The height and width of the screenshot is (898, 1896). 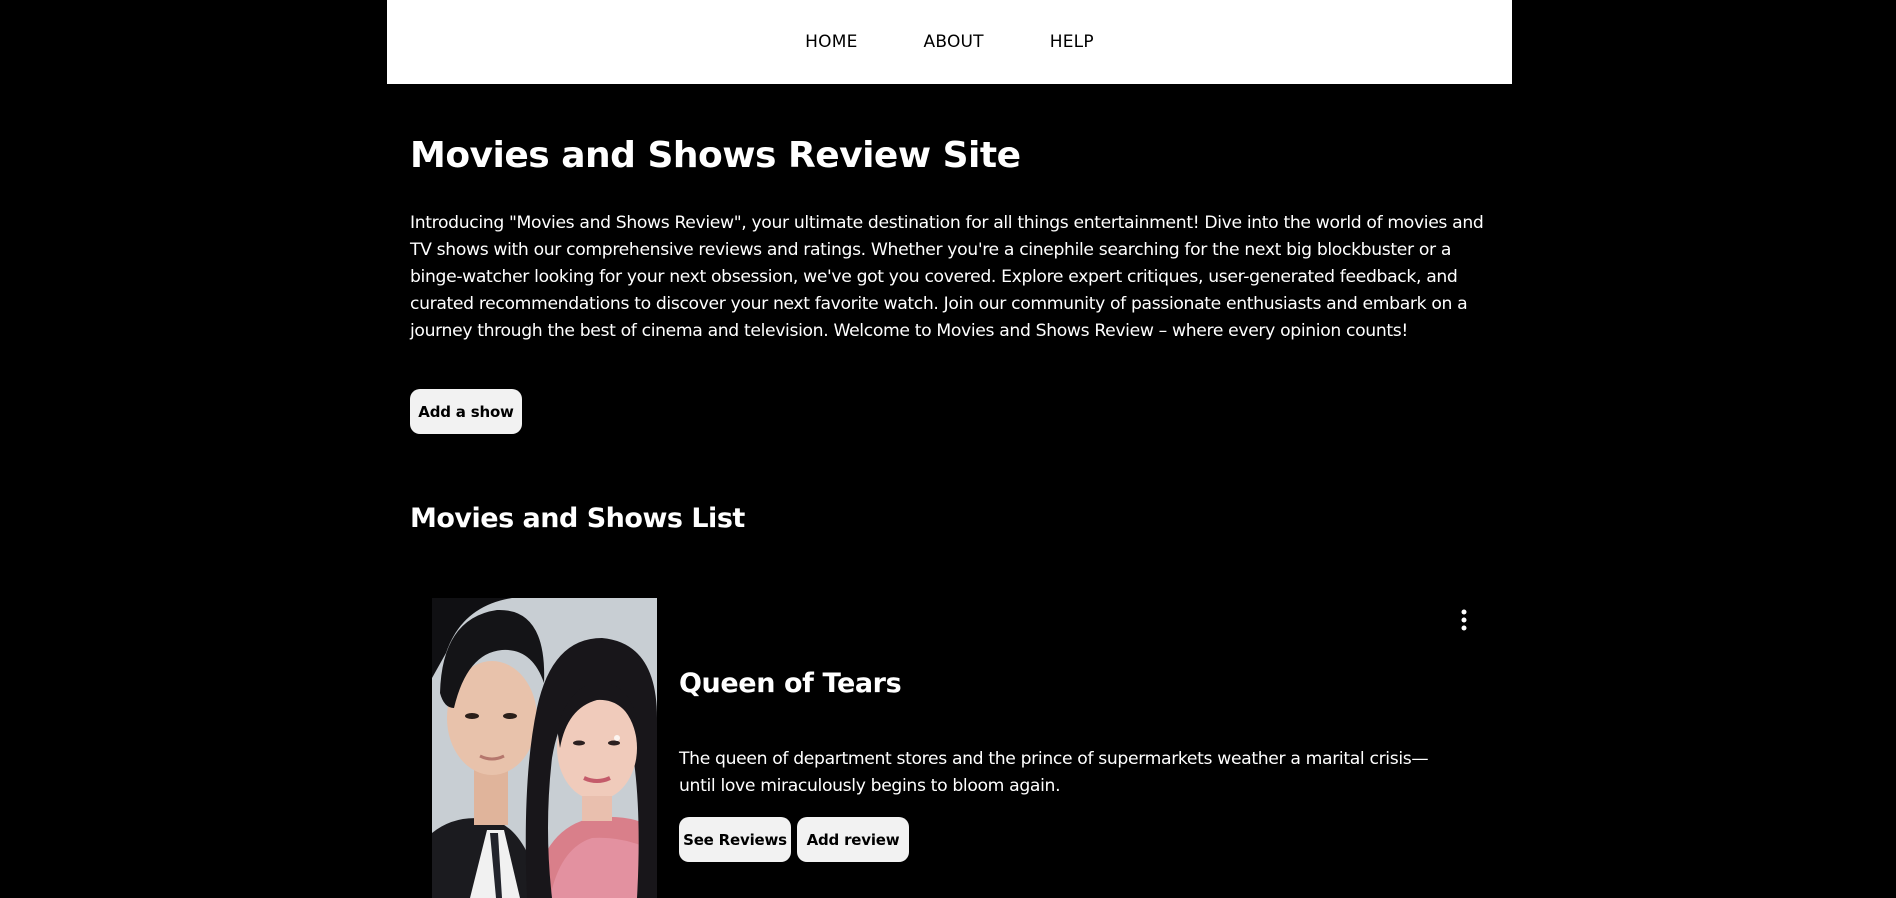 I want to click on add-show-button: Add a show, so click(x=466, y=411).